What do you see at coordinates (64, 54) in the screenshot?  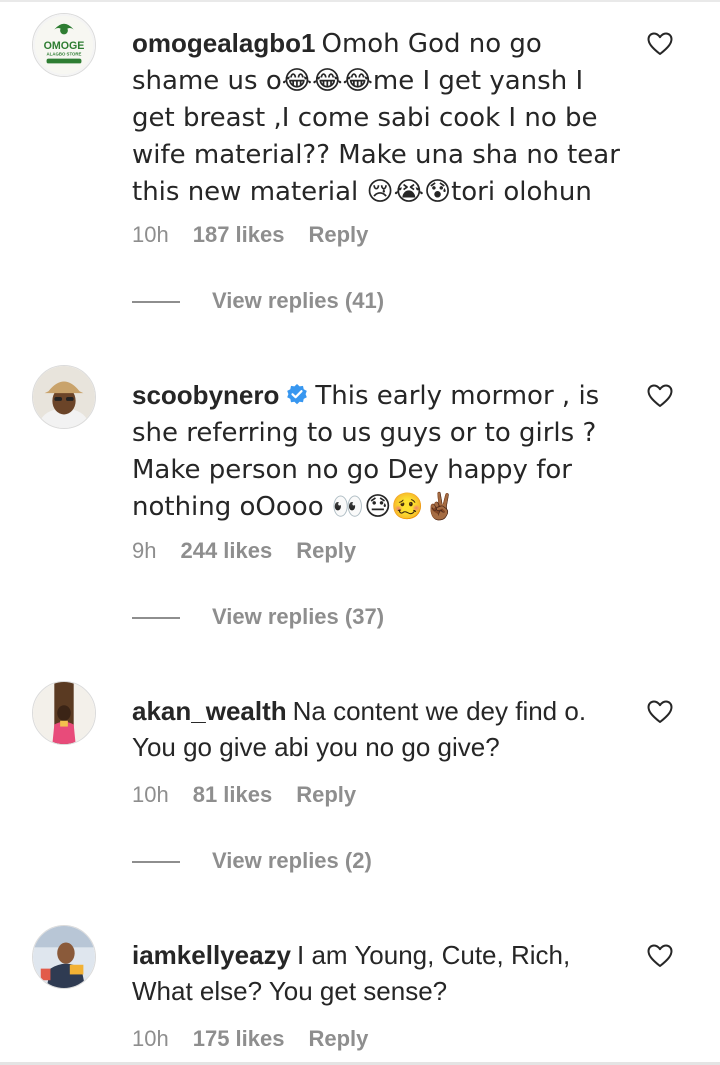 I see `svg-text: ALAGBO STORE` at bounding box center [64, 54].